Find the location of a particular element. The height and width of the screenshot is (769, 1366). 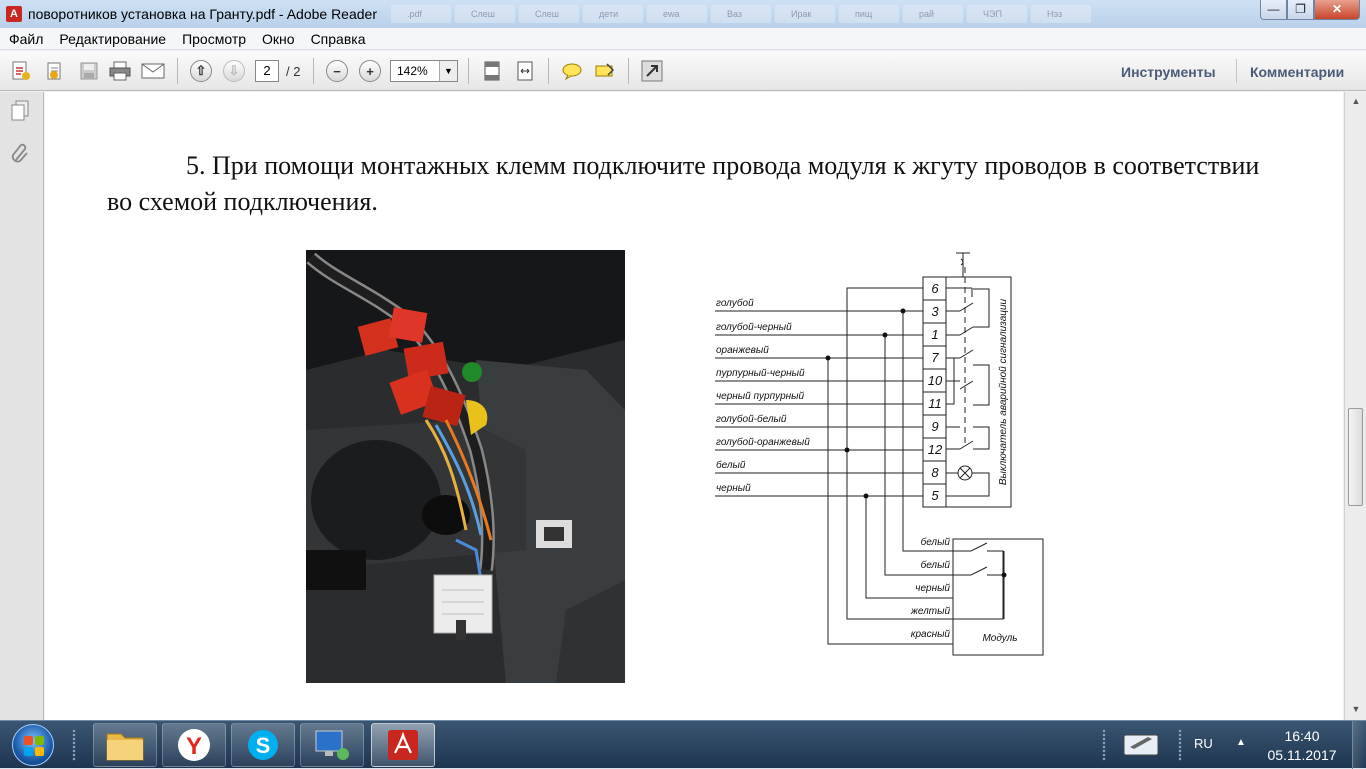

pin-number: 7 is located at coordinates (935, 357).